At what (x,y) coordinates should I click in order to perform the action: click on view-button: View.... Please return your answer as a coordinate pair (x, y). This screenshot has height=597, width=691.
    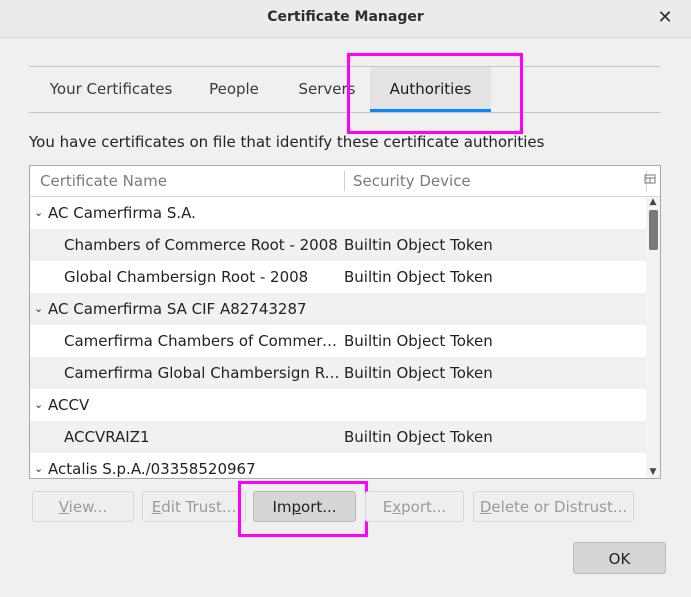
    Looking at the image, I should click on (83, 506).